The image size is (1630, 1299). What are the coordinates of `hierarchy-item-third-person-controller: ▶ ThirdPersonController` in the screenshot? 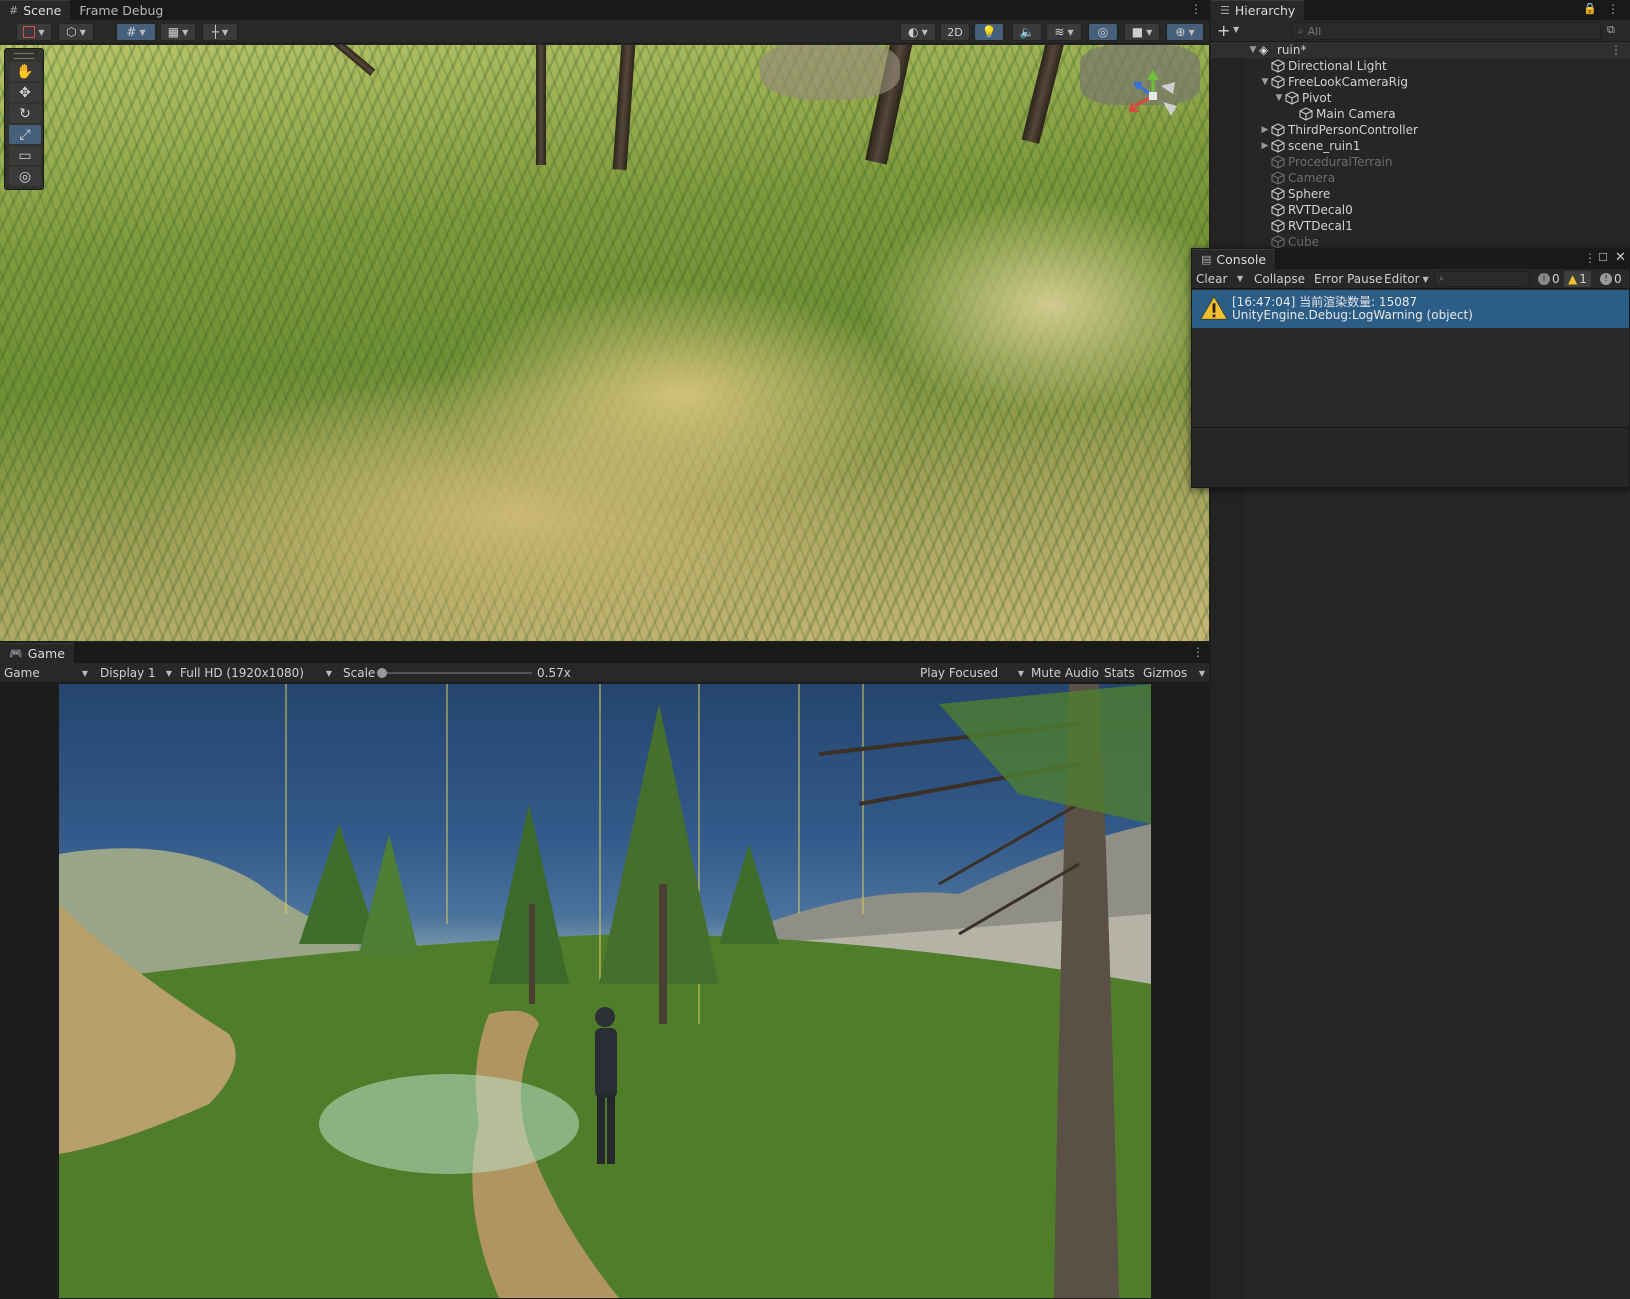 It's located at (1420, 130).